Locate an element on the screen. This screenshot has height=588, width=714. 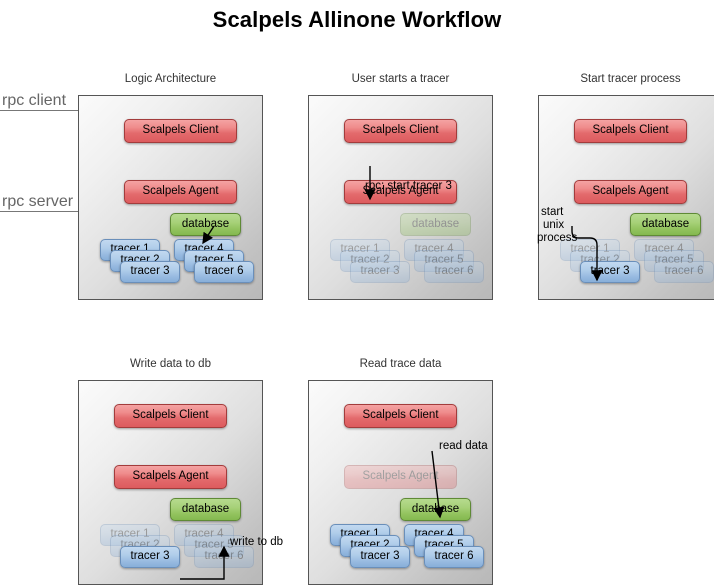
page-title: Scalpels Allinone Workflow is located at coordinates (357, 19).